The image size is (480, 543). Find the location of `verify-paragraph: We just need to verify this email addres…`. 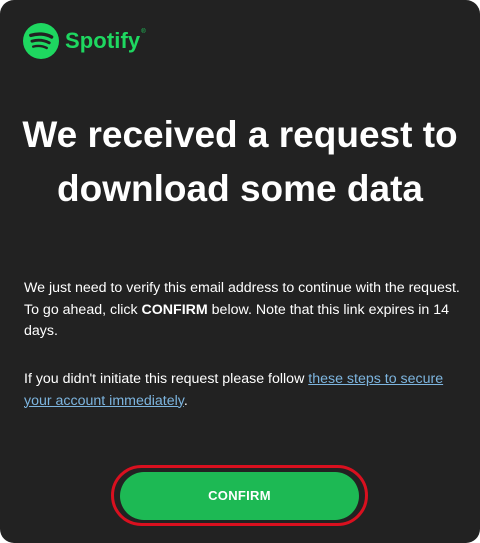

verify-paragraph: We just need to verify this email addres… is located at coordinates (244, 310).